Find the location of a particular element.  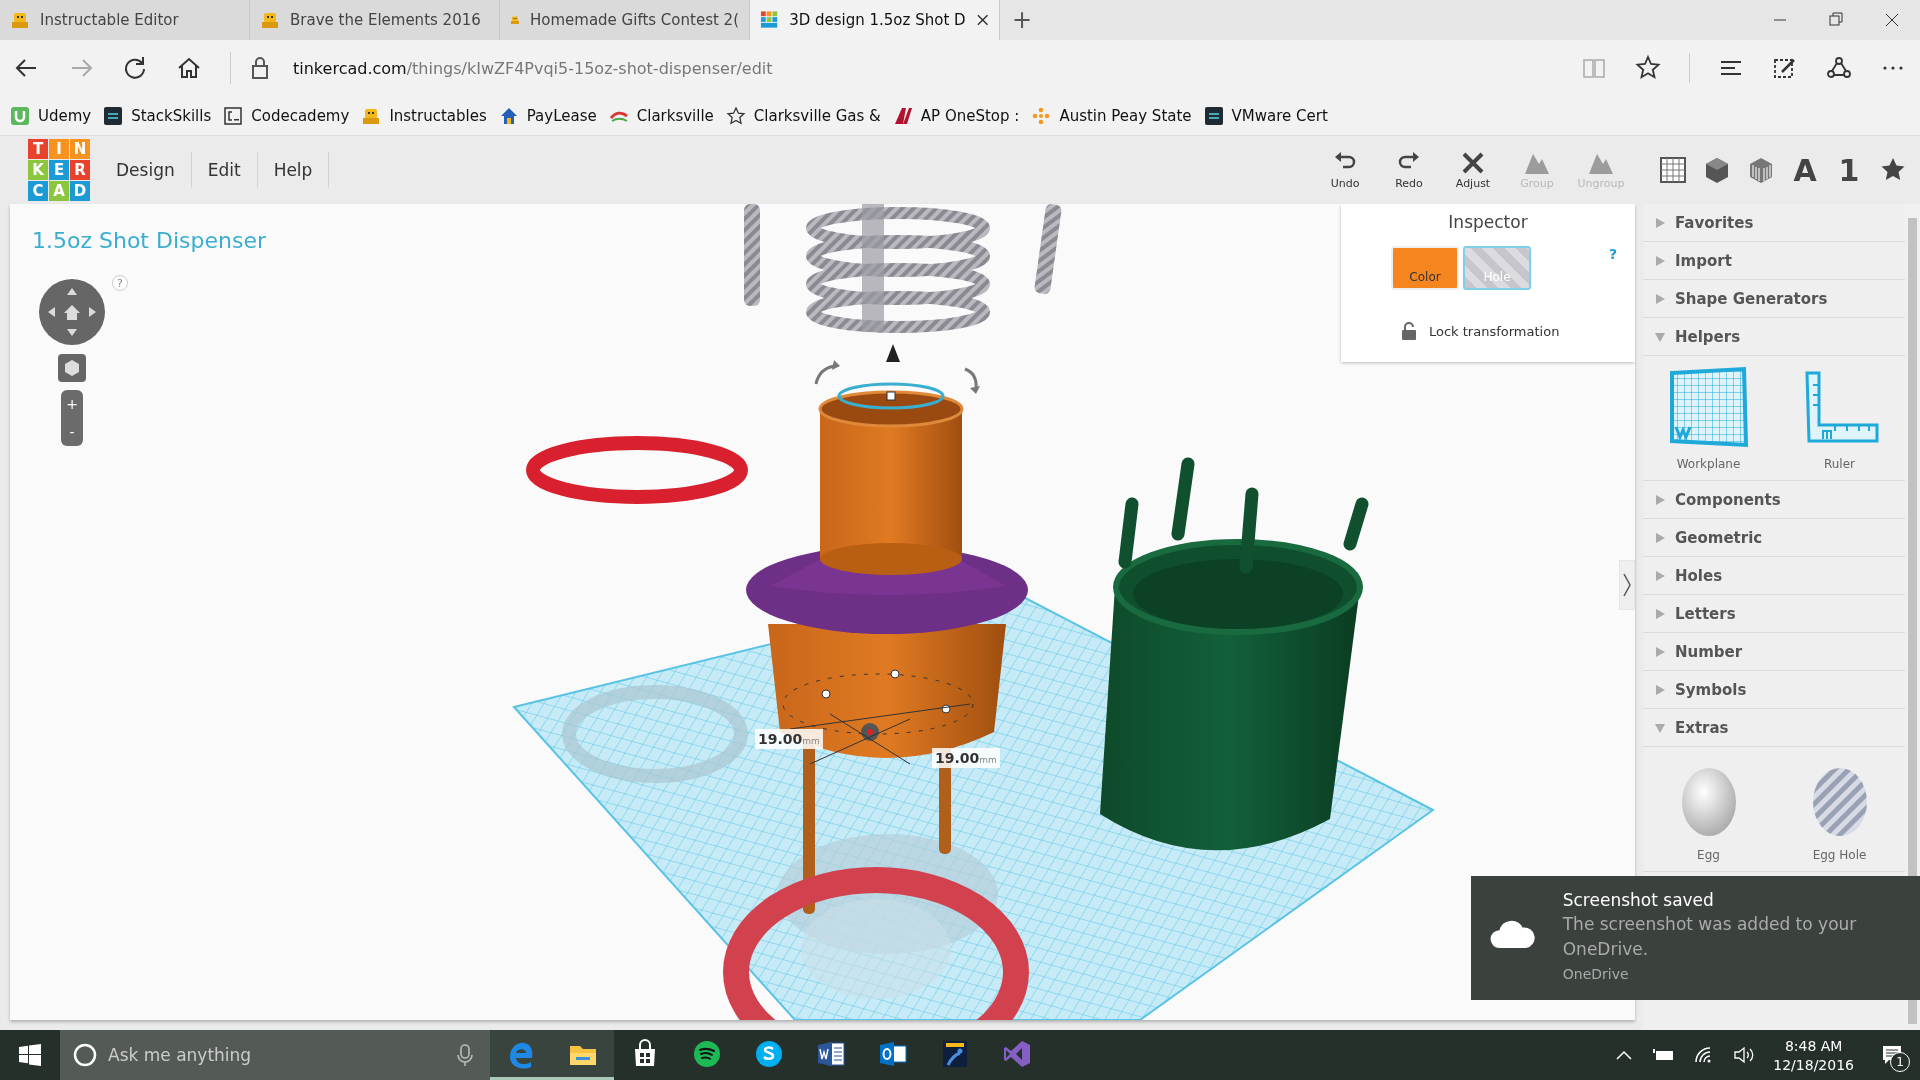

notification-toast: Screenshot saved The screenshot was added to your OneDrive. OneDrive is located at coordinates (1695, 938).